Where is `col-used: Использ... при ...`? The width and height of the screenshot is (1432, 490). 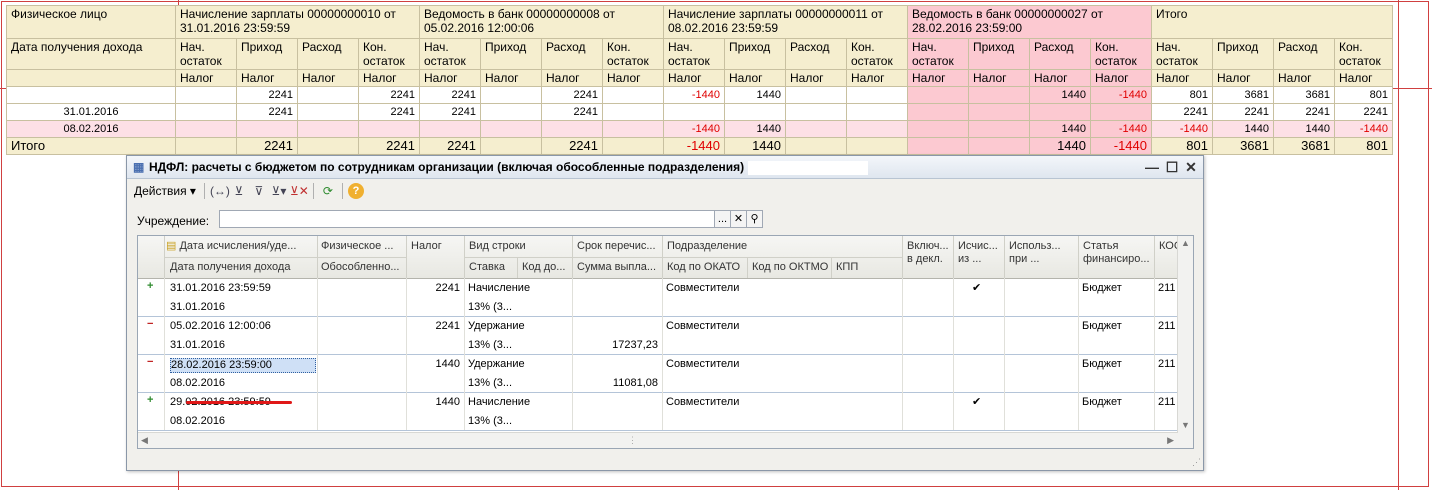
col-used: Использ... при ... is located at coordinates (1044, 253).